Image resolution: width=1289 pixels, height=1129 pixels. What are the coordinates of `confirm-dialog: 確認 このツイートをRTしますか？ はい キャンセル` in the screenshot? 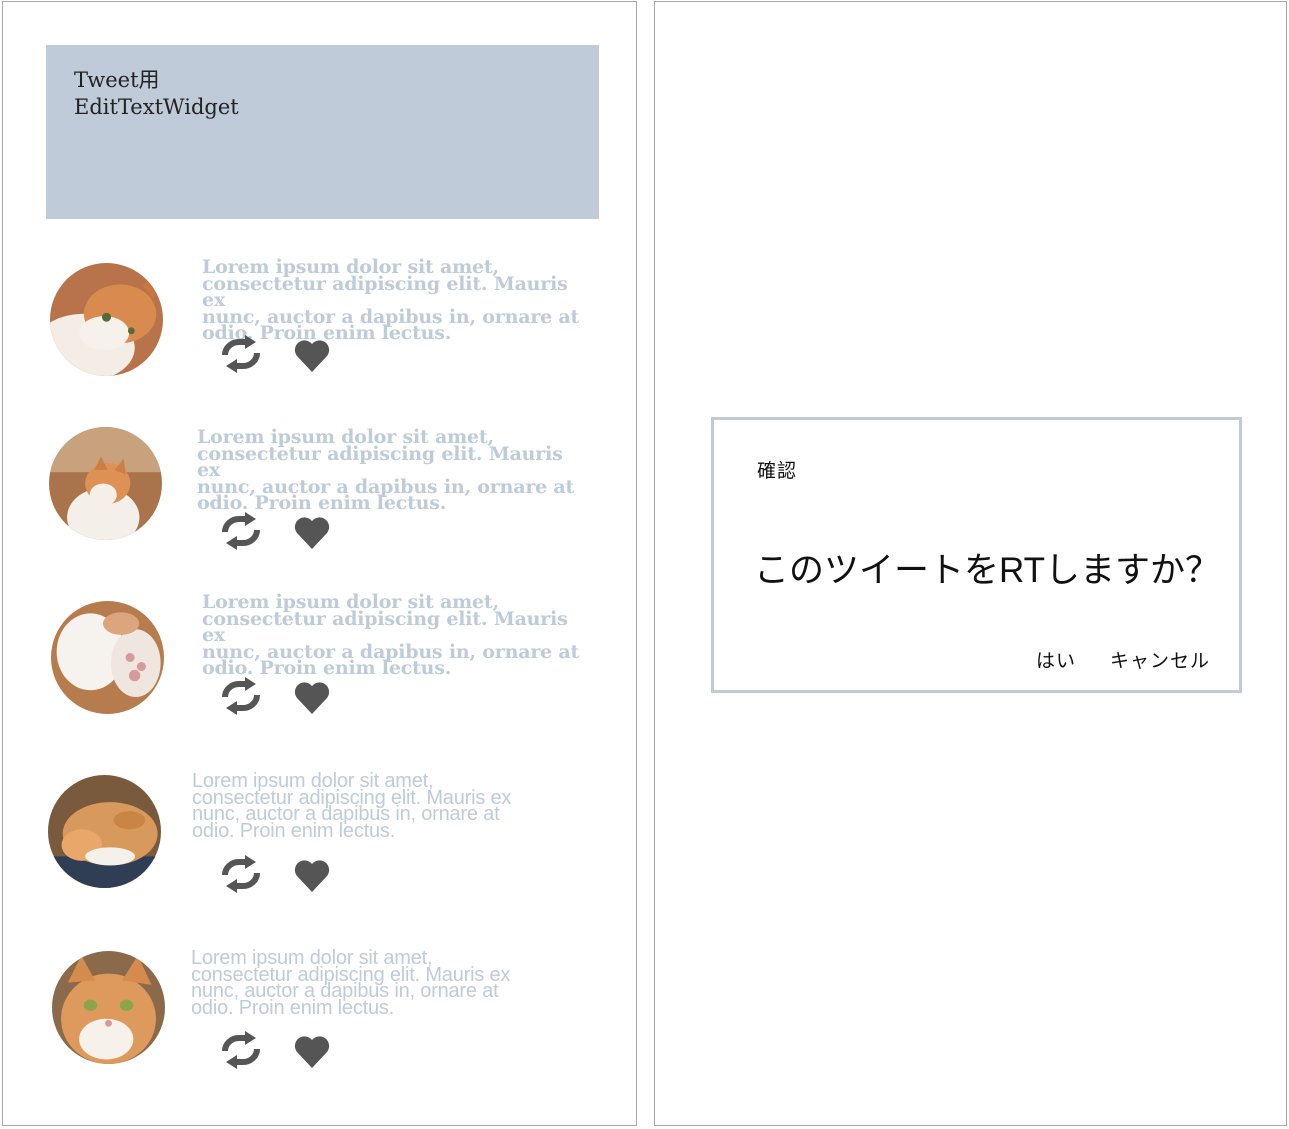 It's located at (976, 555).